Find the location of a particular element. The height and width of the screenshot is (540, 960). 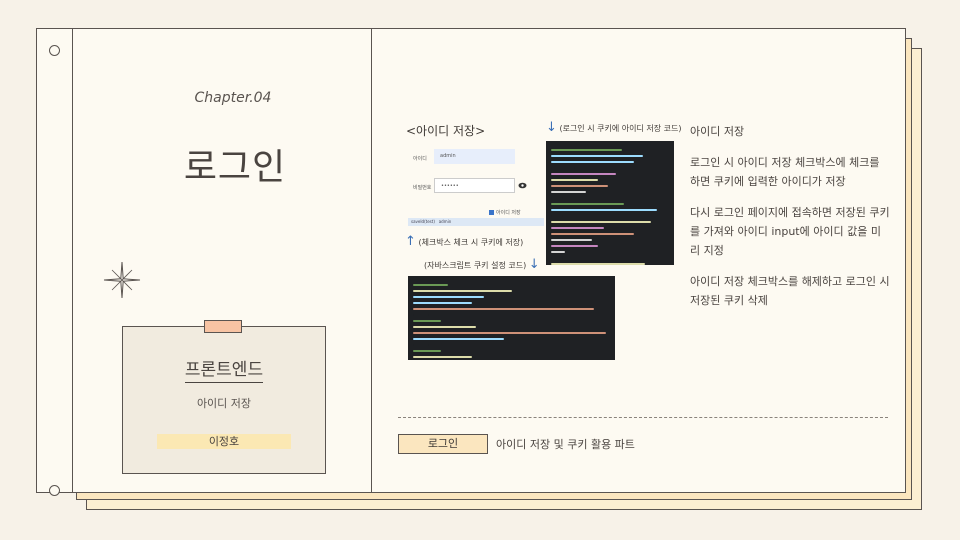

caption-checkbox-save: ↑ (체크박스 체크 시 쿠키에 저장) is located at coordinates (464, 241).